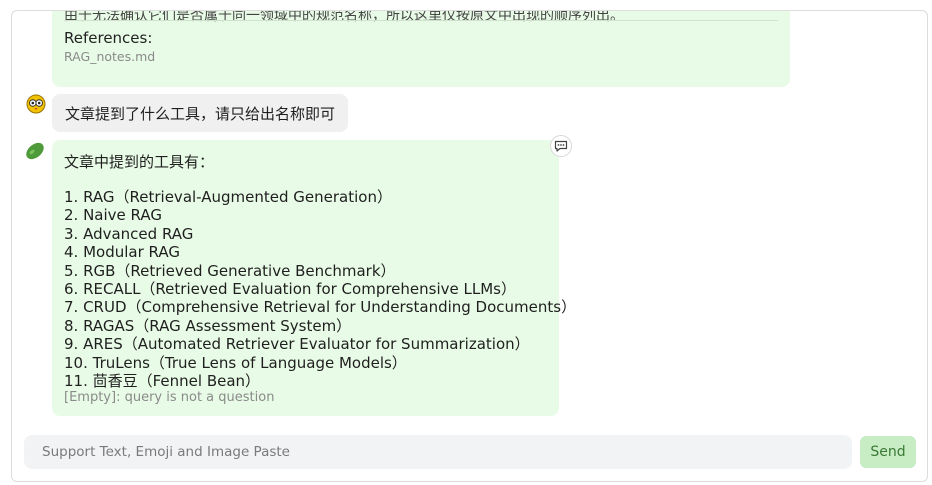 The width and height of the screenshot is (932, 485). Describe the element at coordinates (108, 38) in the screenshot. I see `references-label: References:` at that location.